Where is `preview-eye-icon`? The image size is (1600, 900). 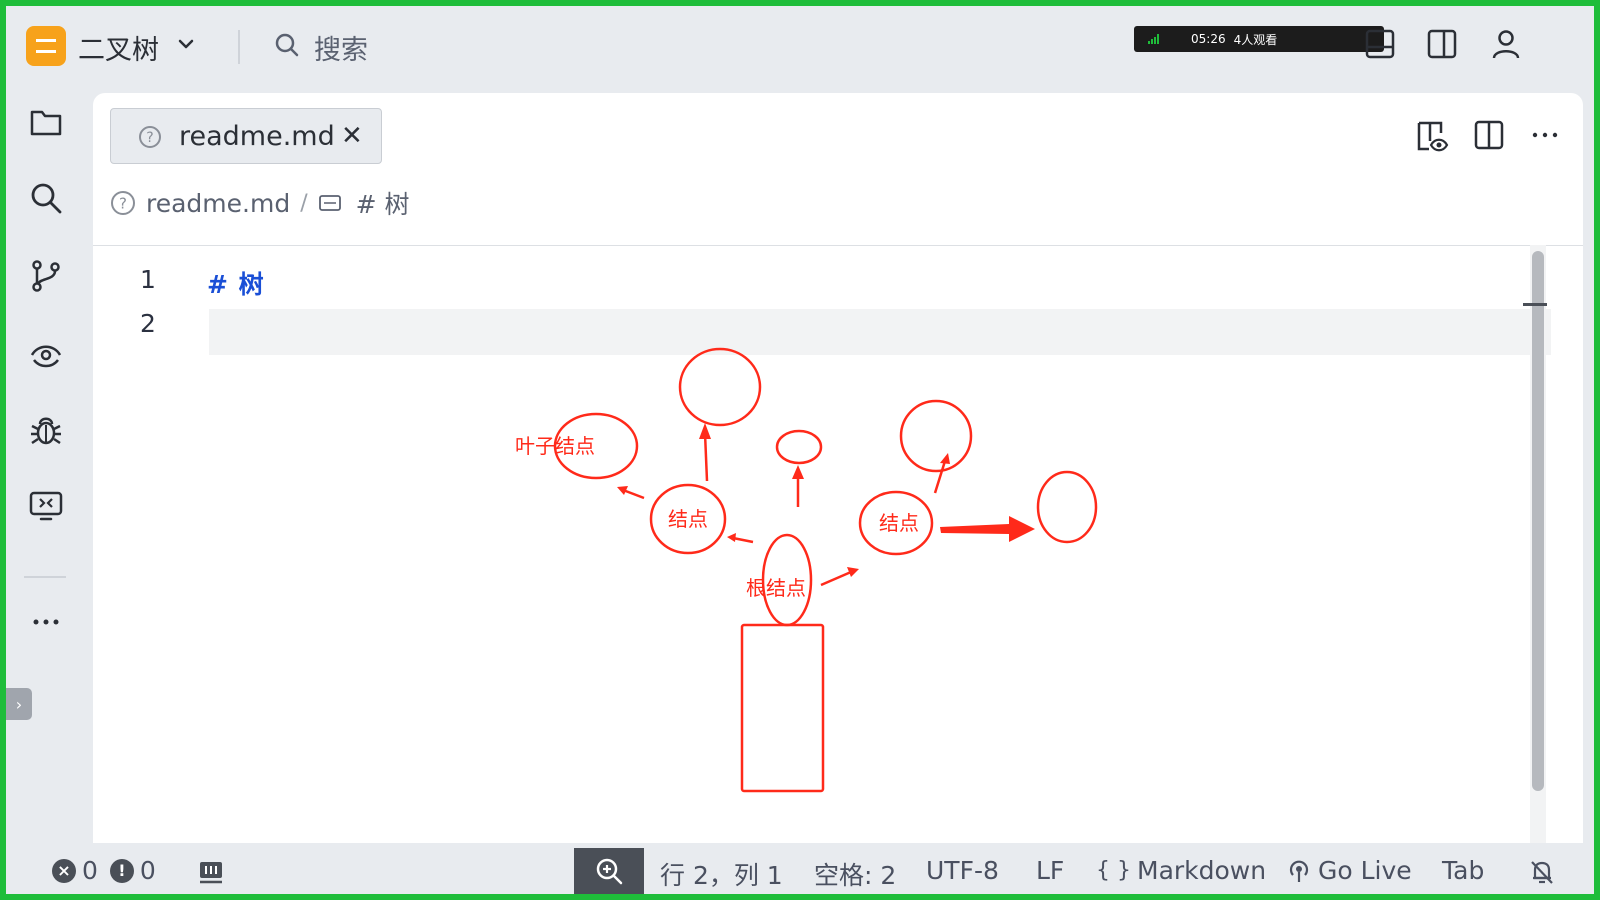 preview-eye-icon is located at coordinates (46, 354).